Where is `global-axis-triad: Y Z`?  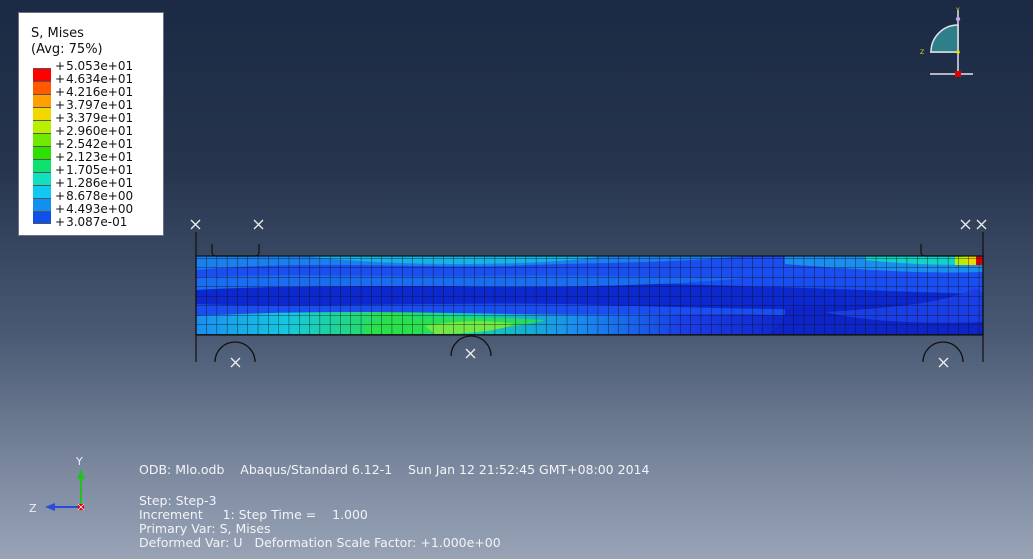 global-axis-triad: Y Z is located at coordinates (65, 489).